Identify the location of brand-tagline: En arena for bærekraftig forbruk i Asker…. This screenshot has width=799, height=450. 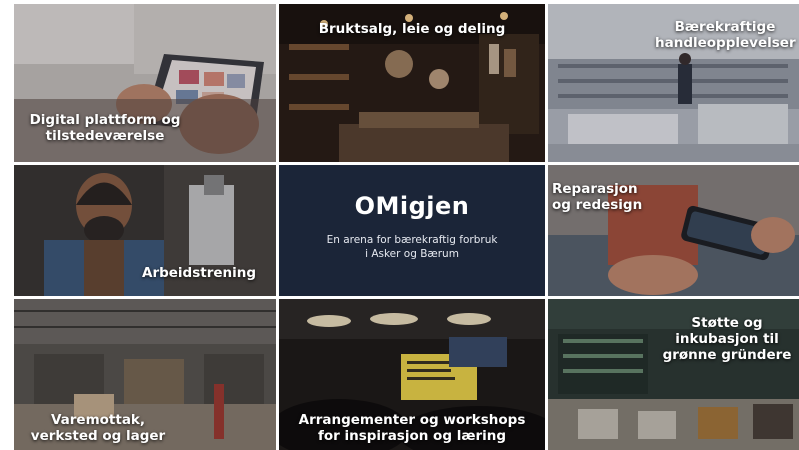
(412, 247).